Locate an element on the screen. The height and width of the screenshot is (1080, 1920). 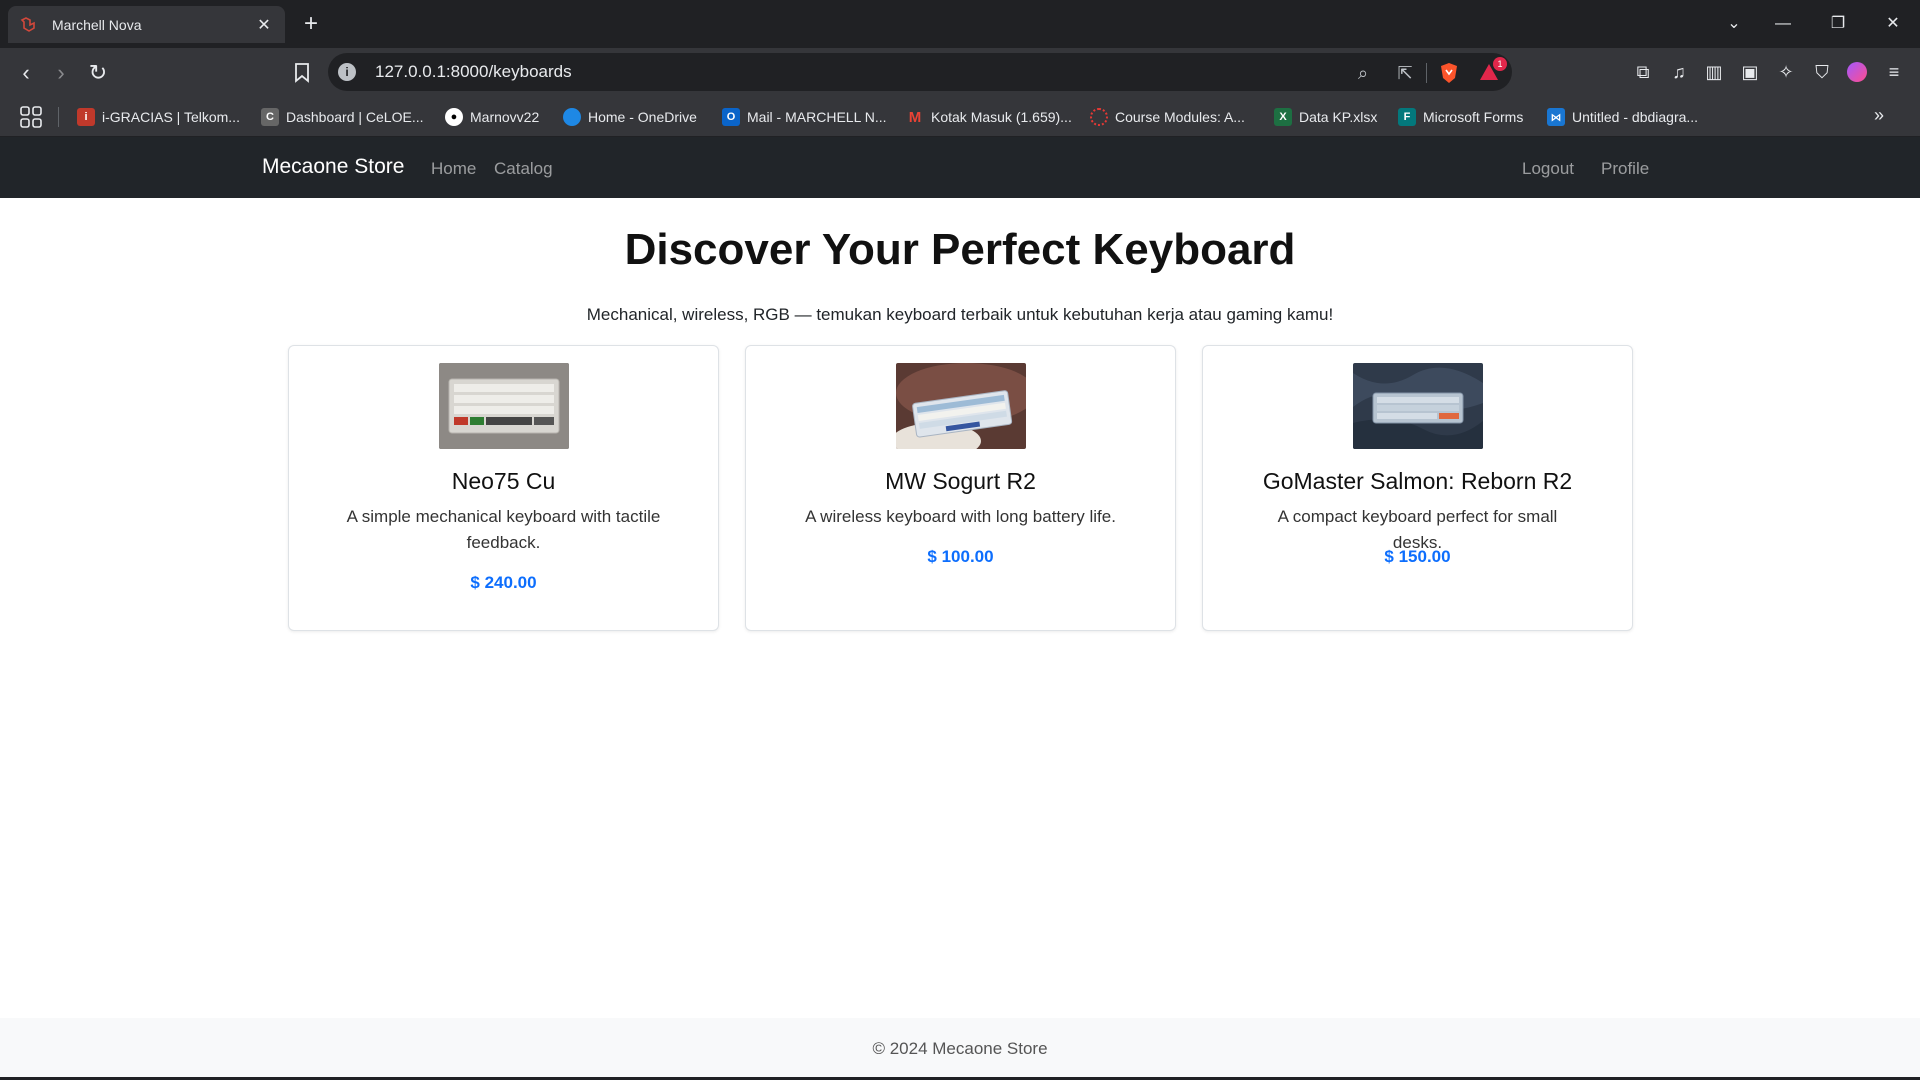
menu-hamburger-icon: ≡ is located at coordinates (1894, 72).